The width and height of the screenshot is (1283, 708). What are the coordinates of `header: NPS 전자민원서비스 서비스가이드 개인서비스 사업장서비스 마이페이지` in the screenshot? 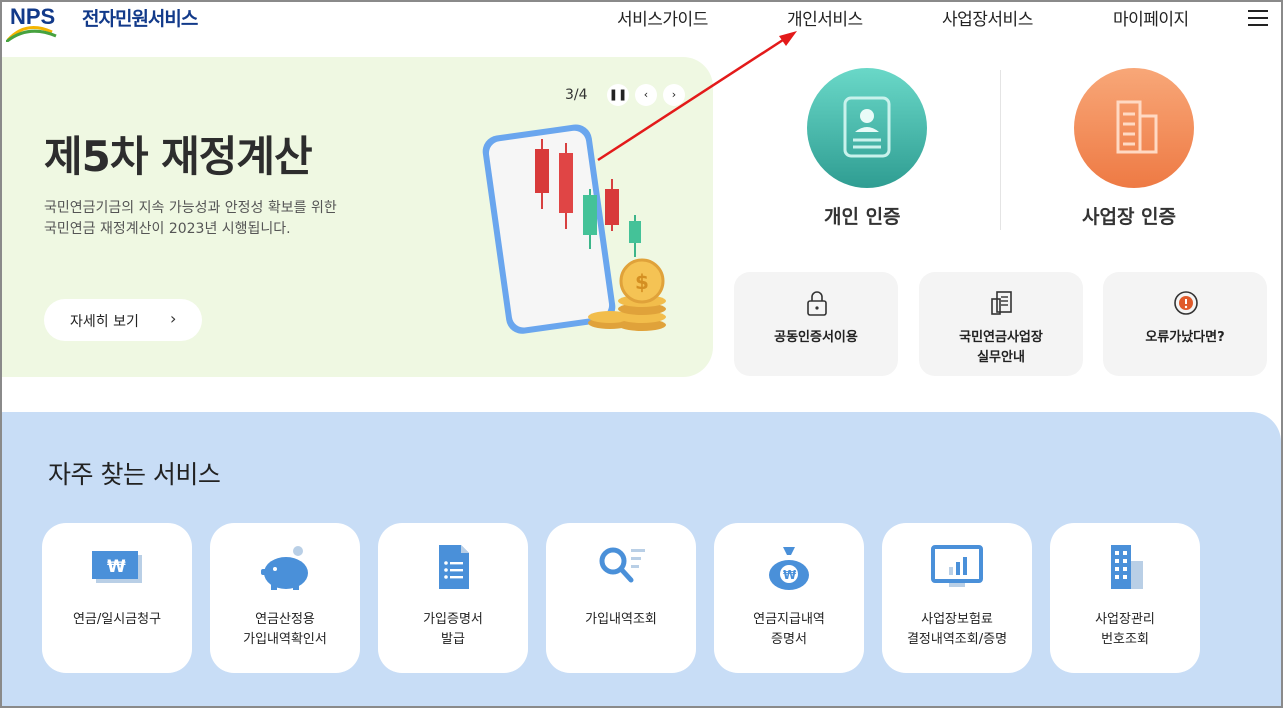 It's located at (641, 22).